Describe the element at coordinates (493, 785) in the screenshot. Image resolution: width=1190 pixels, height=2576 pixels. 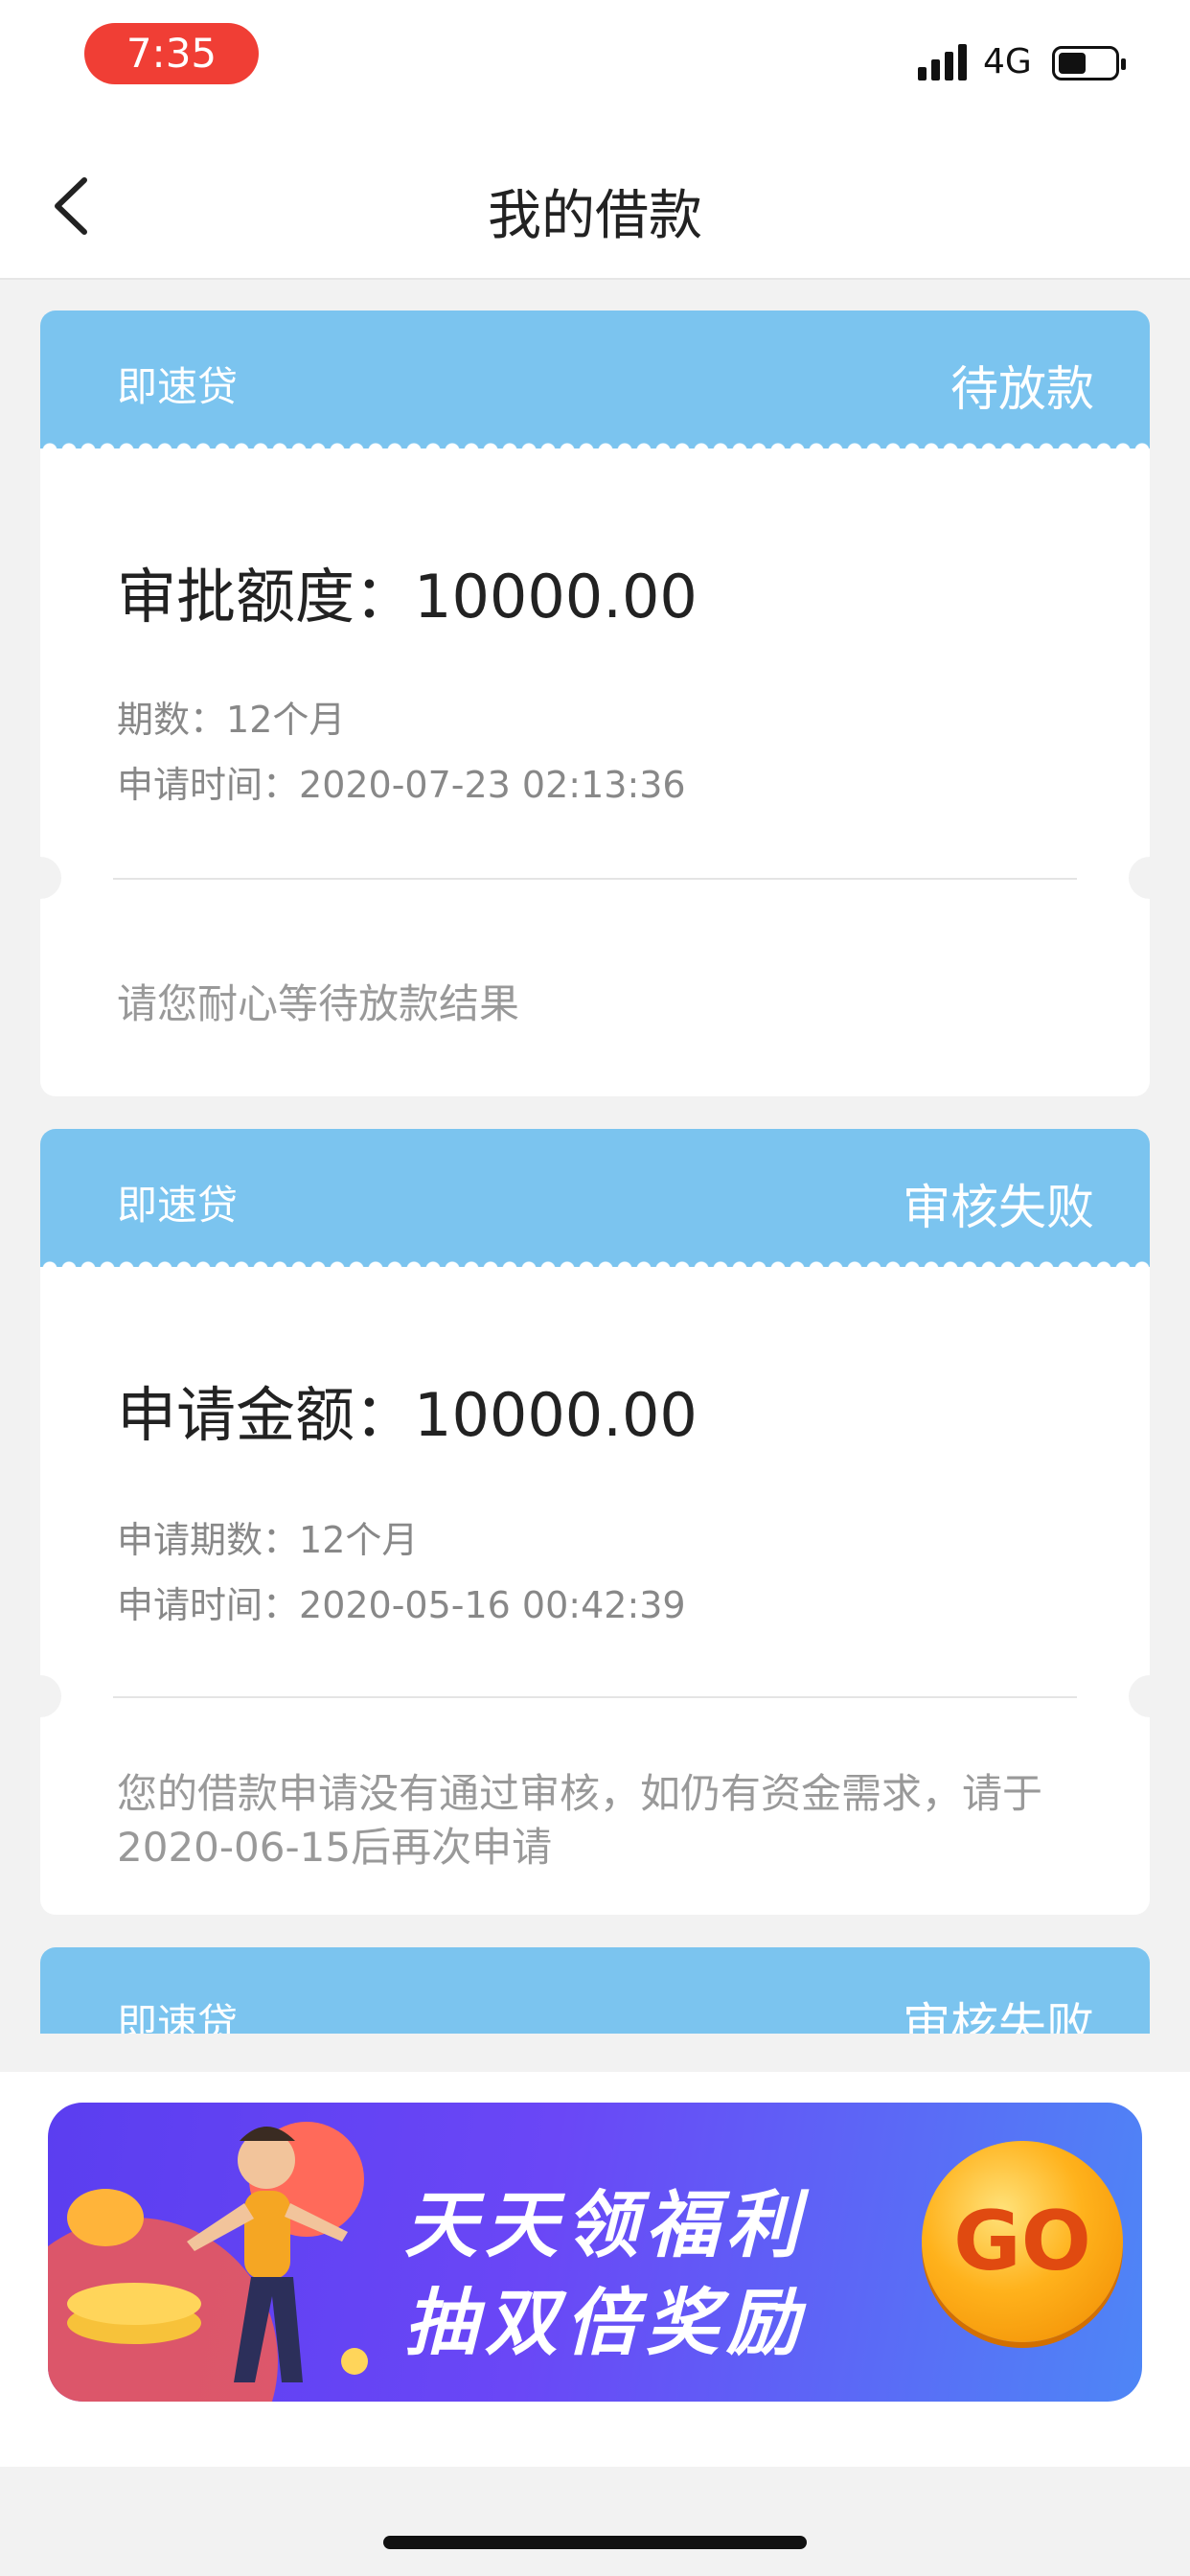
I see `time-value: 2020-07-23 02:13:36` at that location.